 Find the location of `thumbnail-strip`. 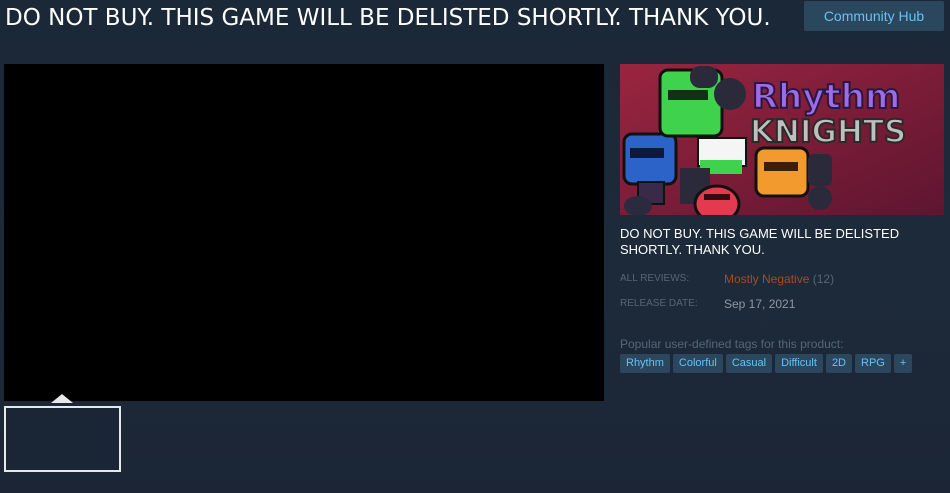

thumbnail-strip is located at coordinates (304, 437).